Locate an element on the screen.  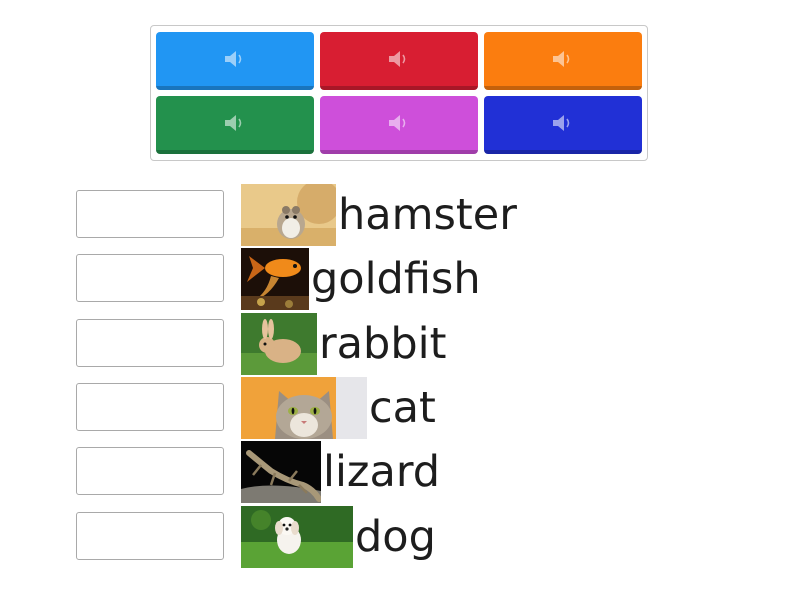
lizard-image is located at coordinates (281, 472).